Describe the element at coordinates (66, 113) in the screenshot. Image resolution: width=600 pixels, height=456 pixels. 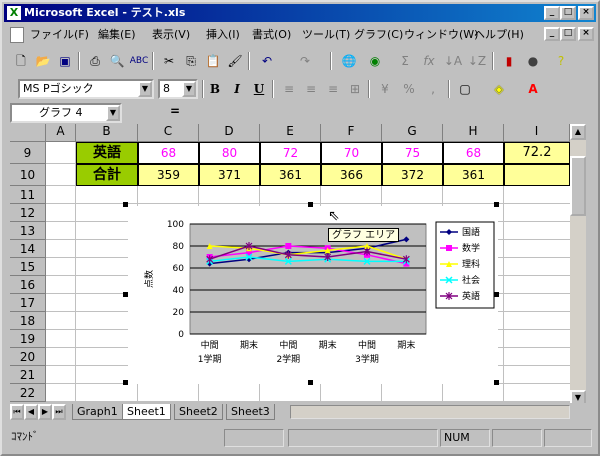
I see `name-box: グラフ 4 ▼` at that location.